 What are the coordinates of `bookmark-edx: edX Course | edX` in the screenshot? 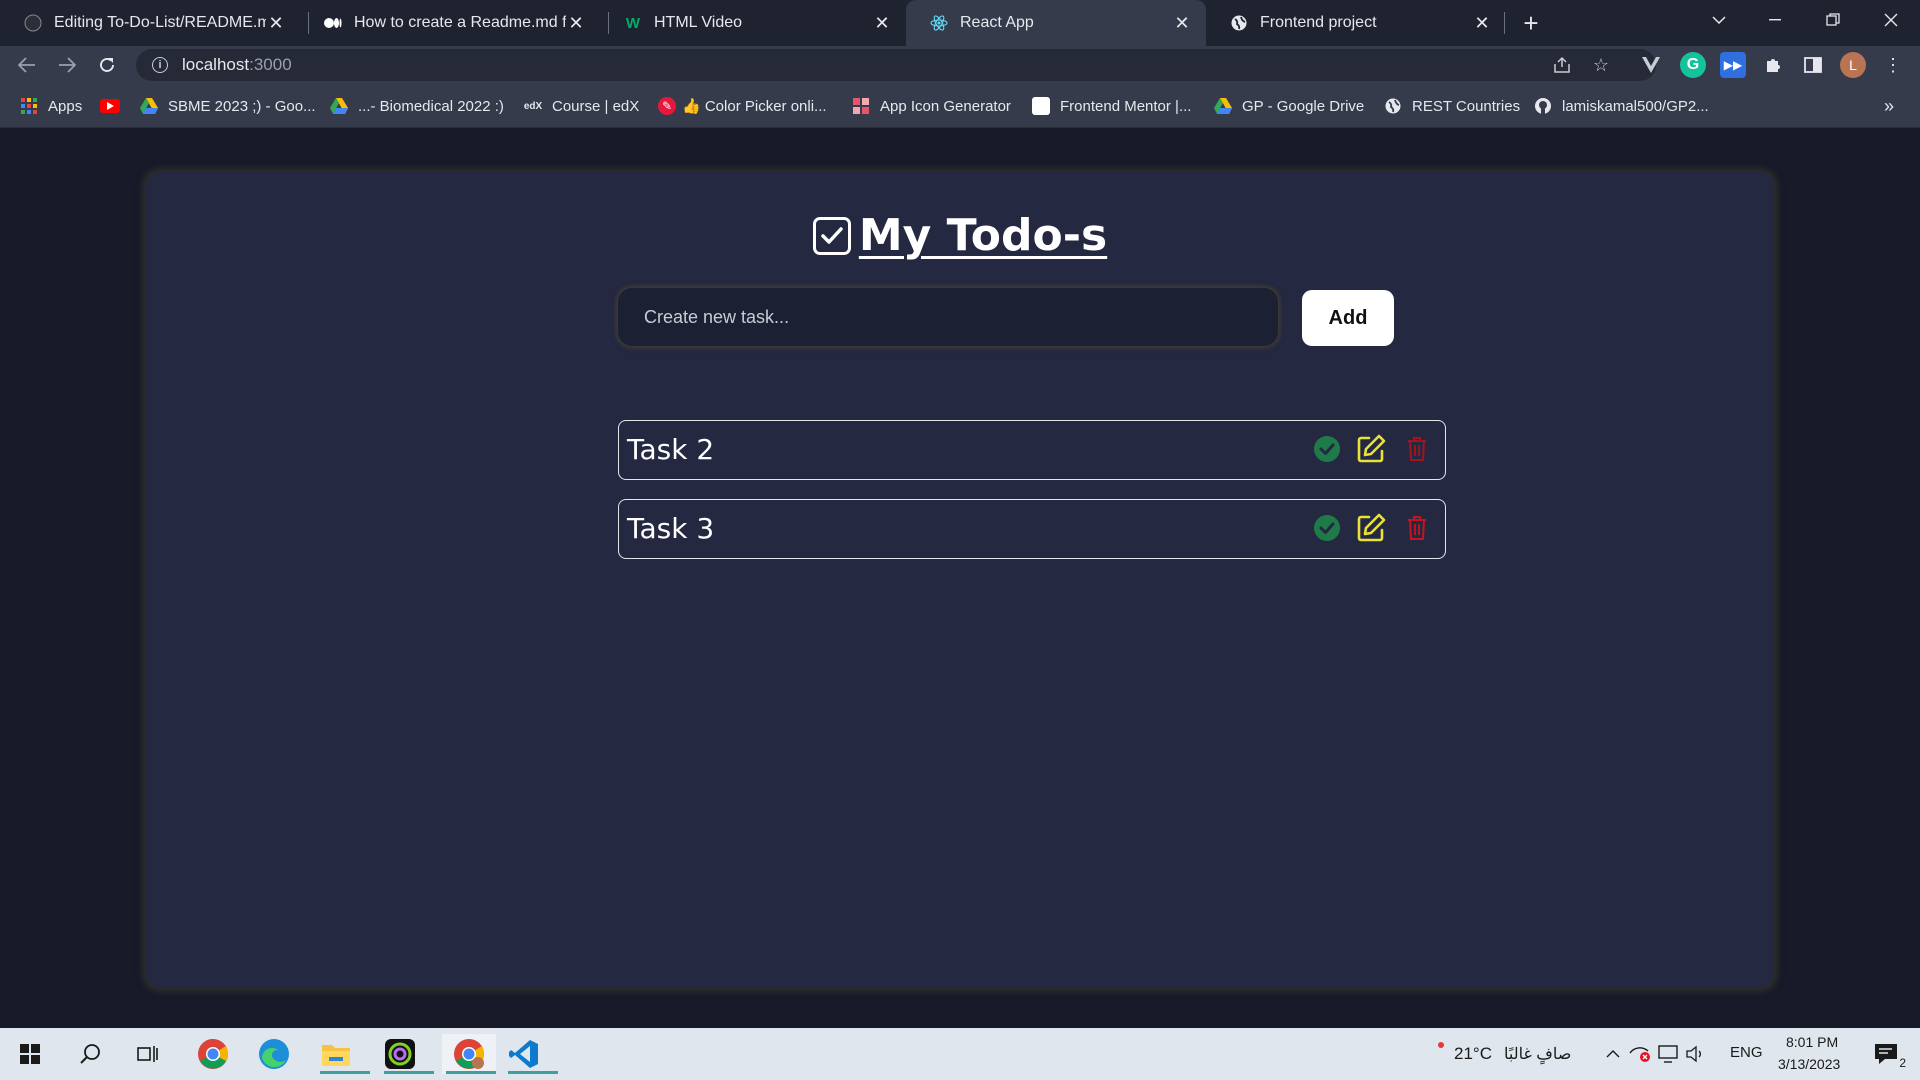 It's located at (581, 106).